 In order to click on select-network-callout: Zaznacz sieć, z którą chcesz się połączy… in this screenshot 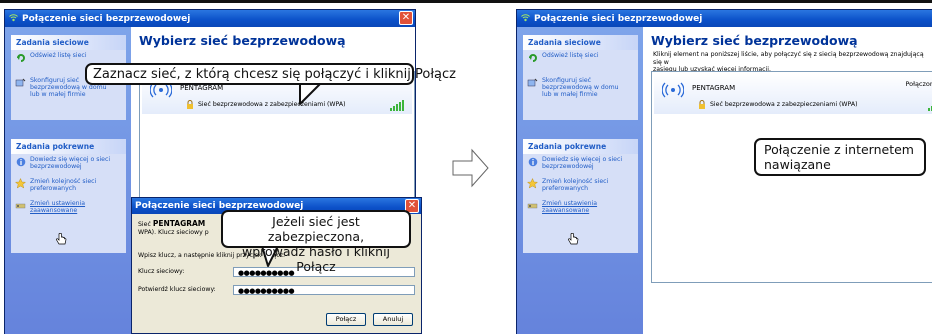, I will do `click(270, 74)`.